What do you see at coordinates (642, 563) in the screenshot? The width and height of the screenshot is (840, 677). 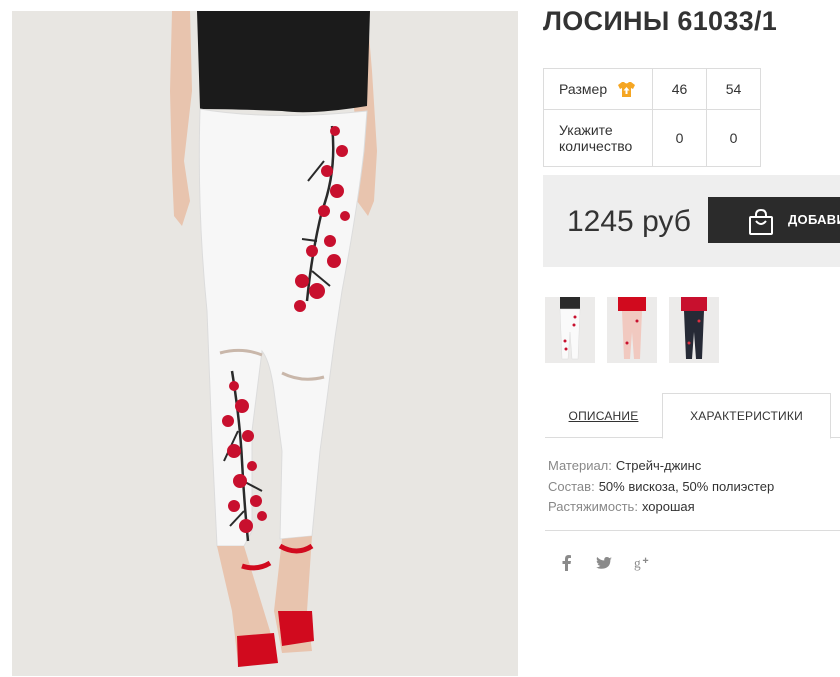 I see `google-plus-icon: g` at bounding box center [642, 563].